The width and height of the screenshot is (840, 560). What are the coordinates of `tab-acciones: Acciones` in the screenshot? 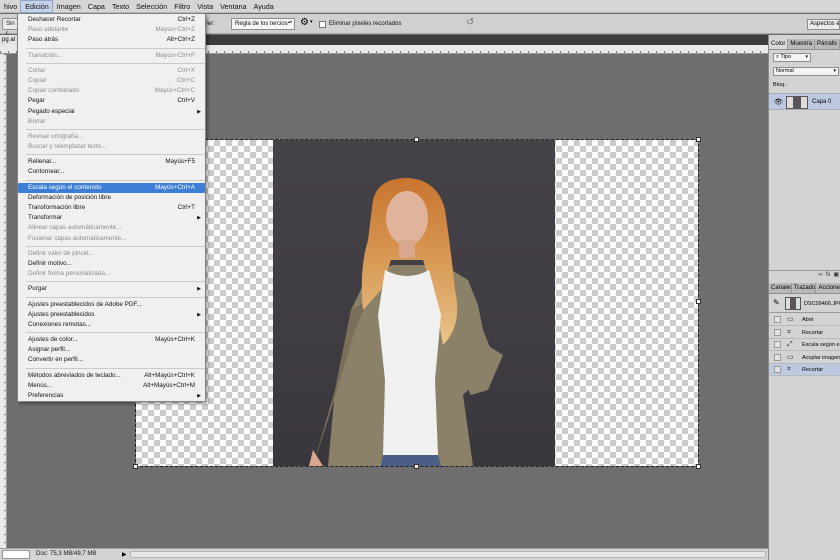 It's located at (828, 288).